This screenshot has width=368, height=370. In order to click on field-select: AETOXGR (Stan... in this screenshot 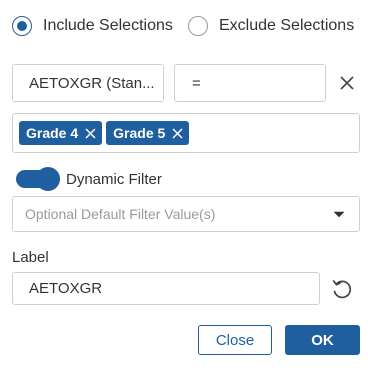, I will do `click(88, 83)`.